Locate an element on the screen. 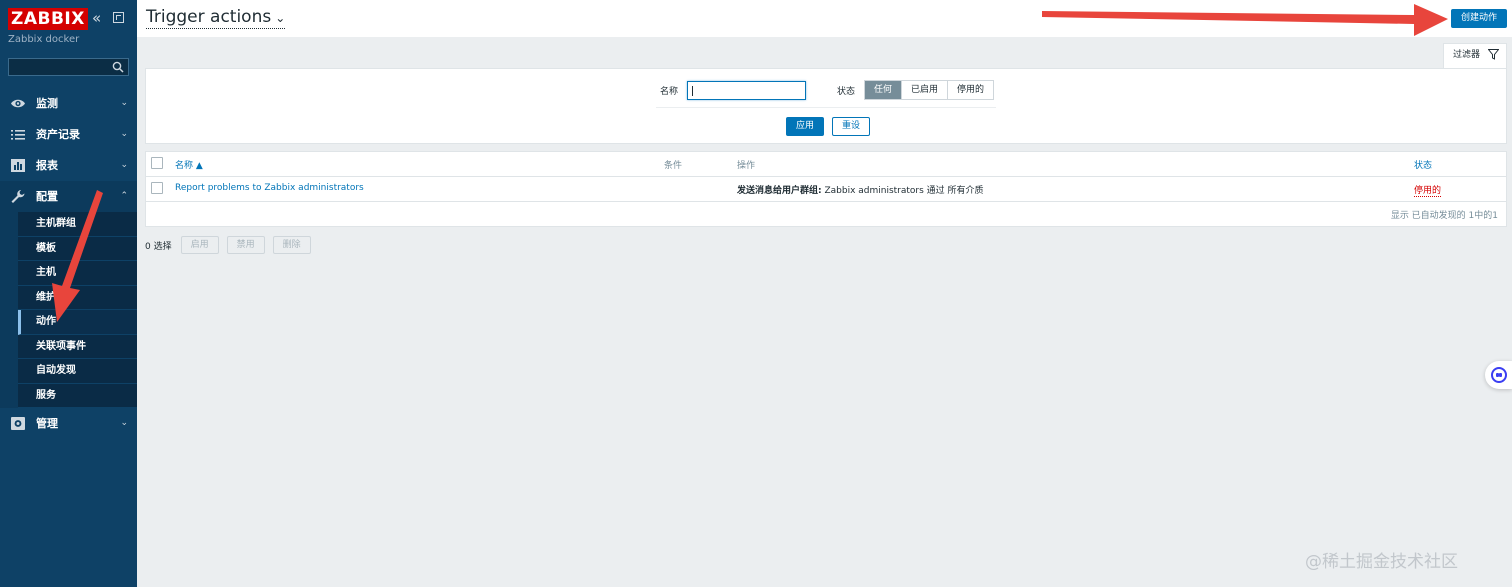 The image size is (1512, 587). gear-icon is located at coordinates (18, 423).